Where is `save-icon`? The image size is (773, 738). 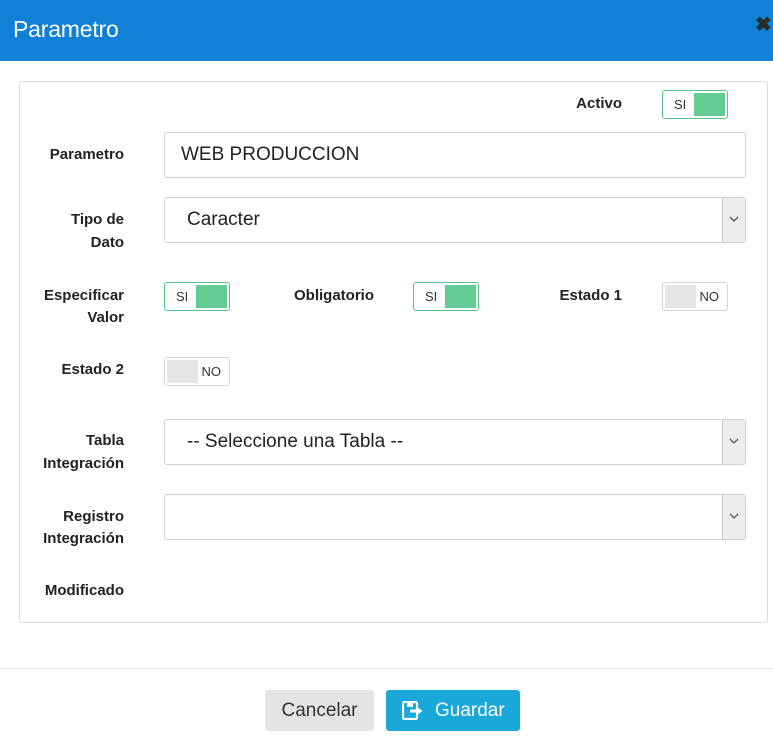 save-icon is located at coordinates (412, 710).